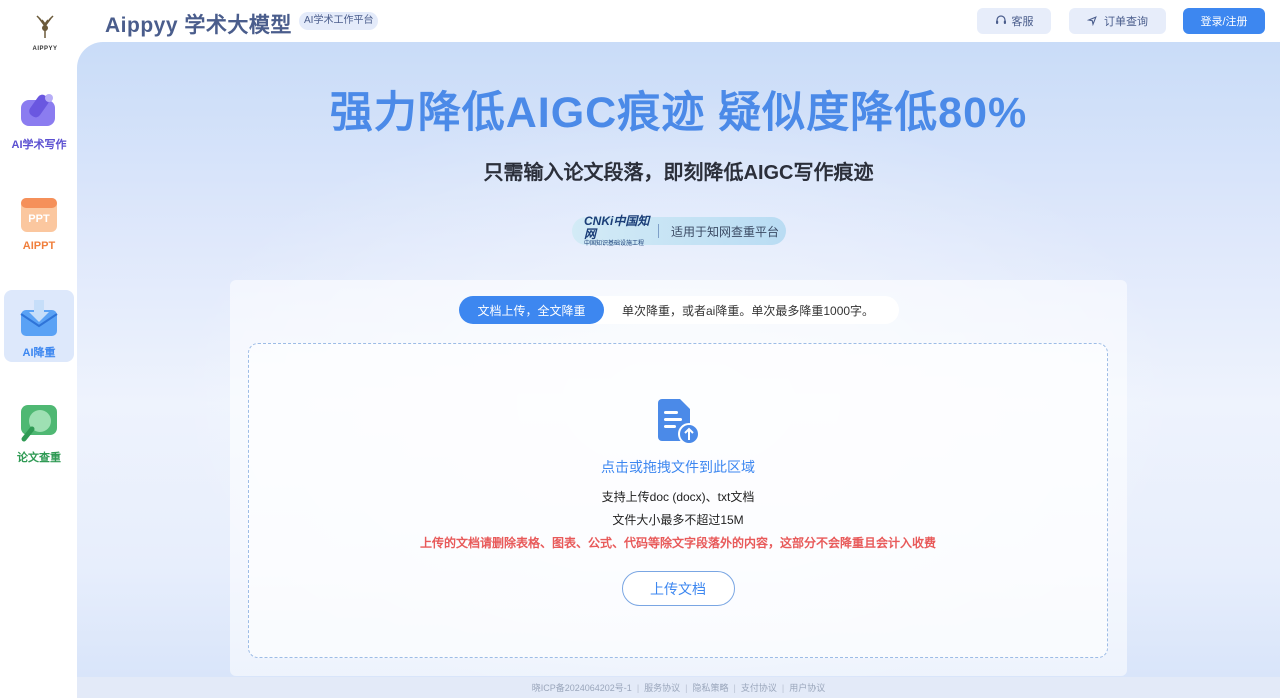 This screenshot has width=1280, height=698. Describe the element at coordinates (678, 467) in the screenshot. I see `dropzone-title: 点击或拖拽文件到此区域` at that location.